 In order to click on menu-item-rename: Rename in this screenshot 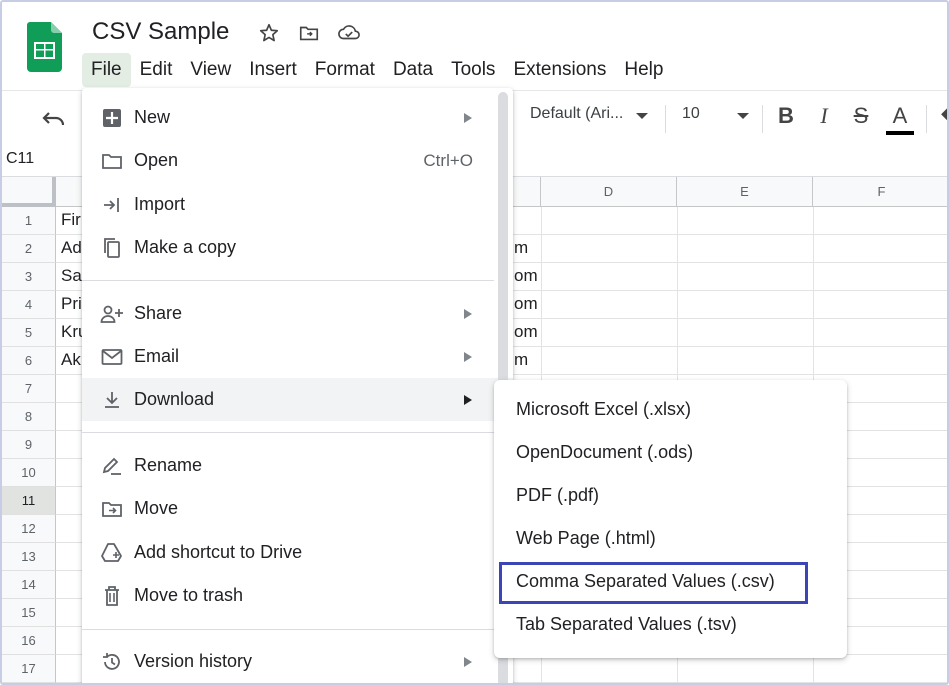, I will do `click(297, 465)`.